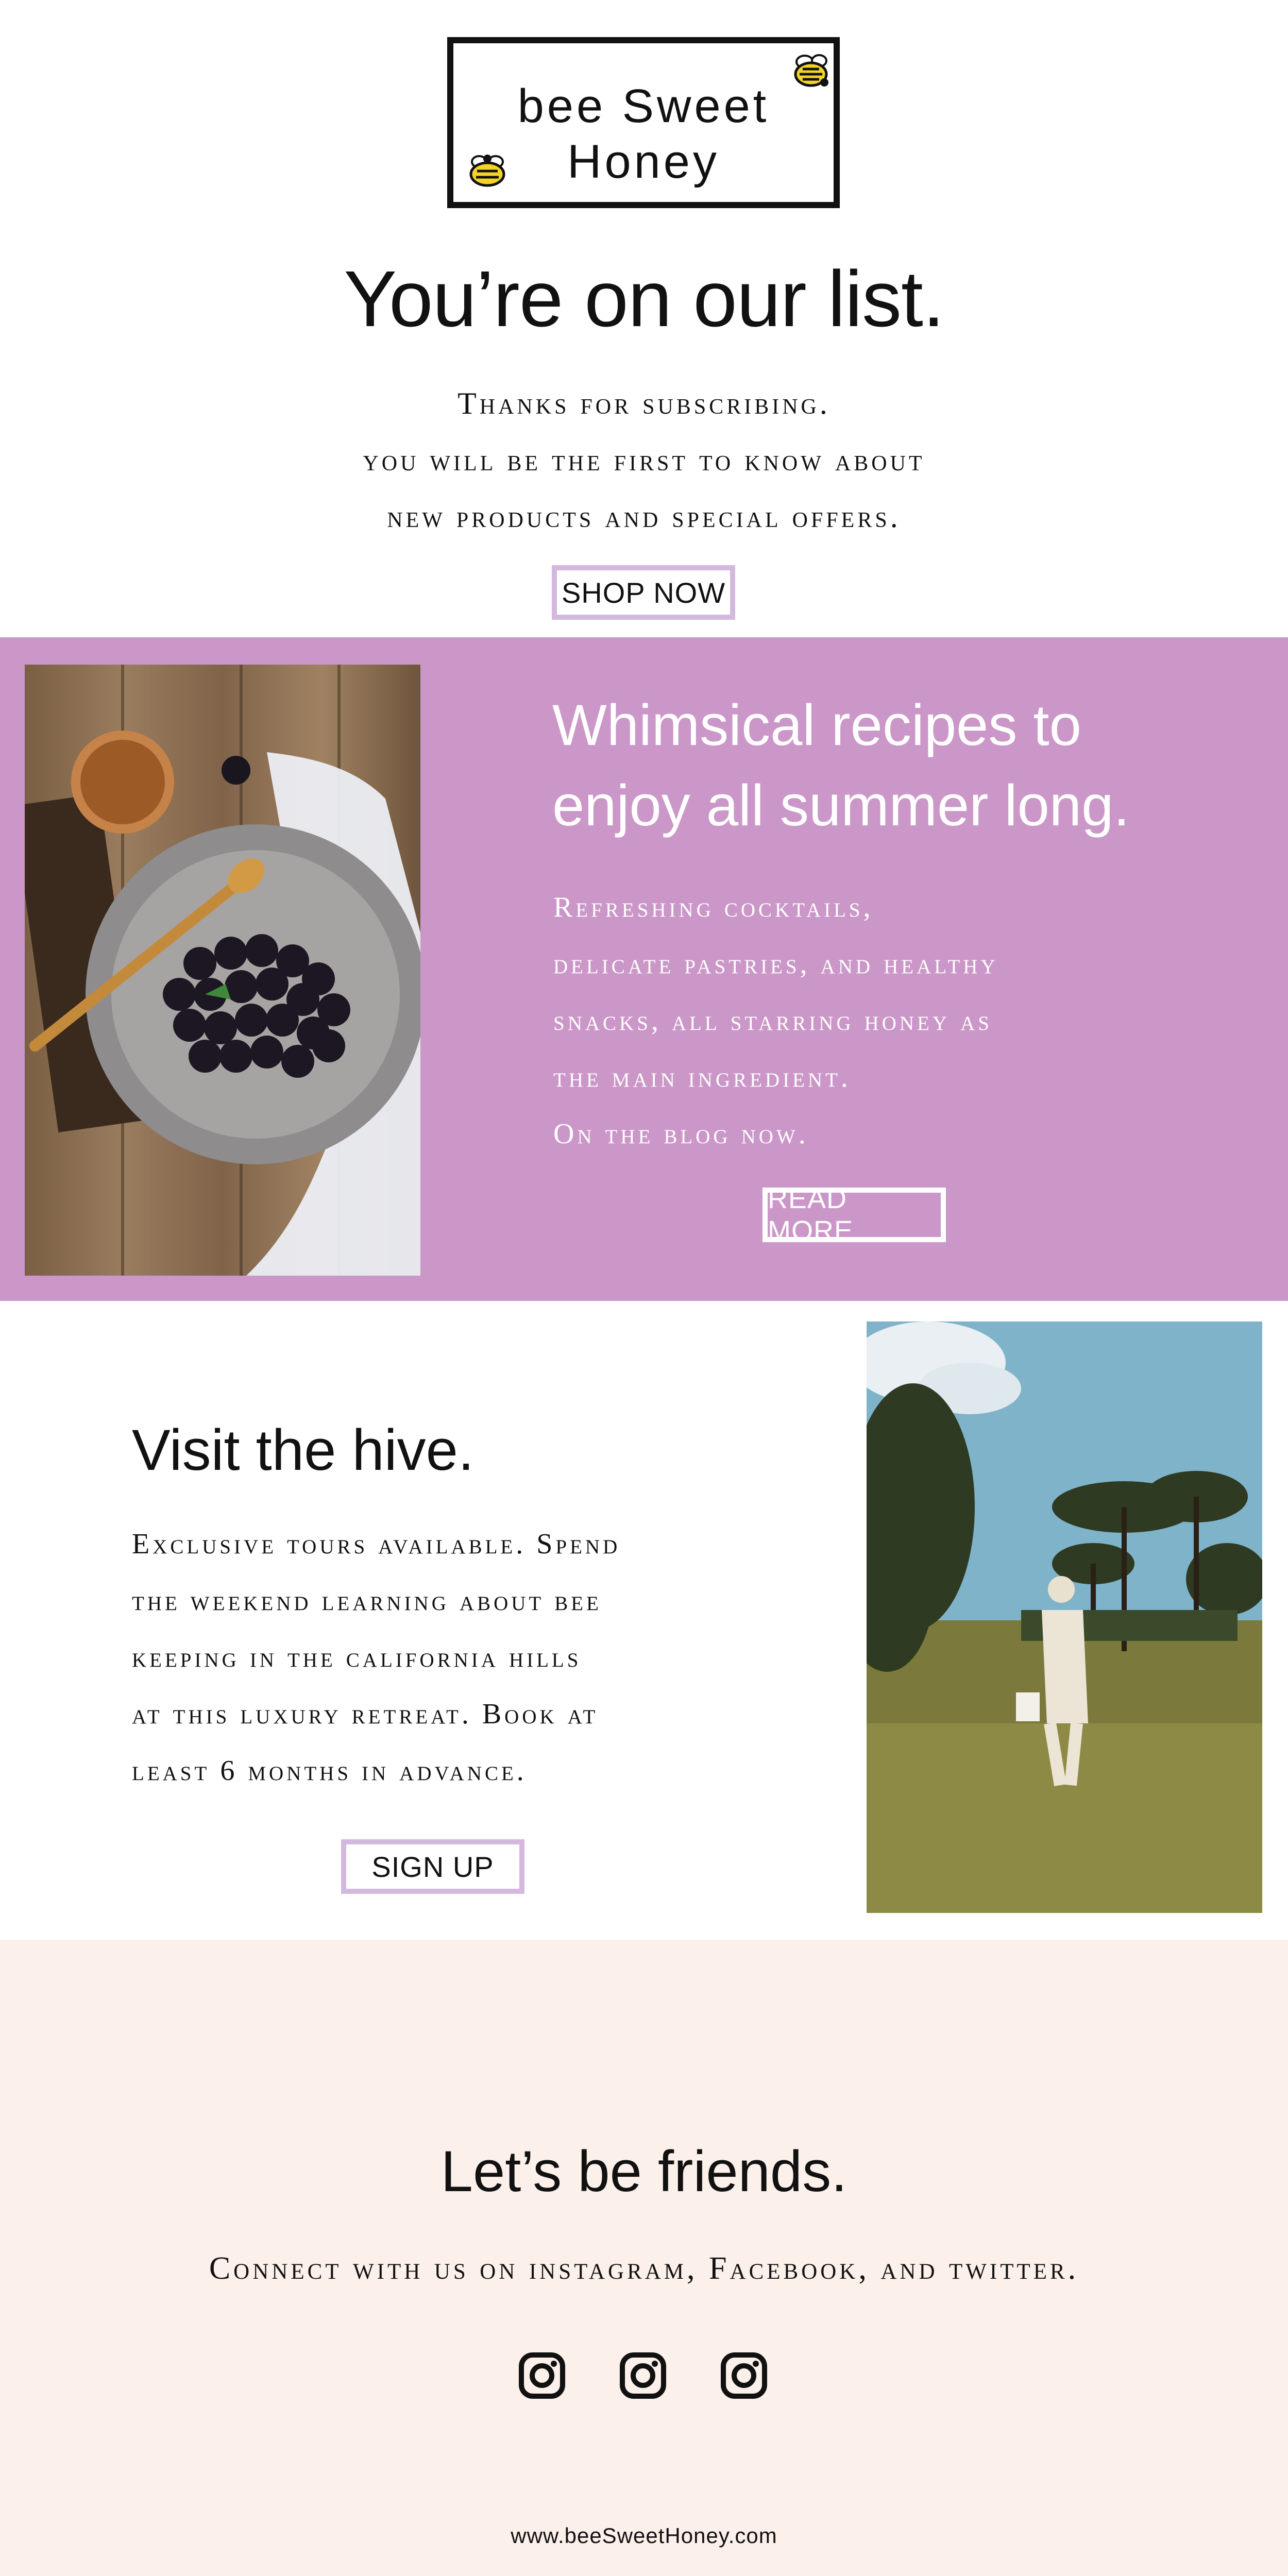 This screenshot has width=1288, height=2576. Describe the element at coordinates (643, 106) in the screenshot. I see `logo-line-1: bee Sweet` at that location.